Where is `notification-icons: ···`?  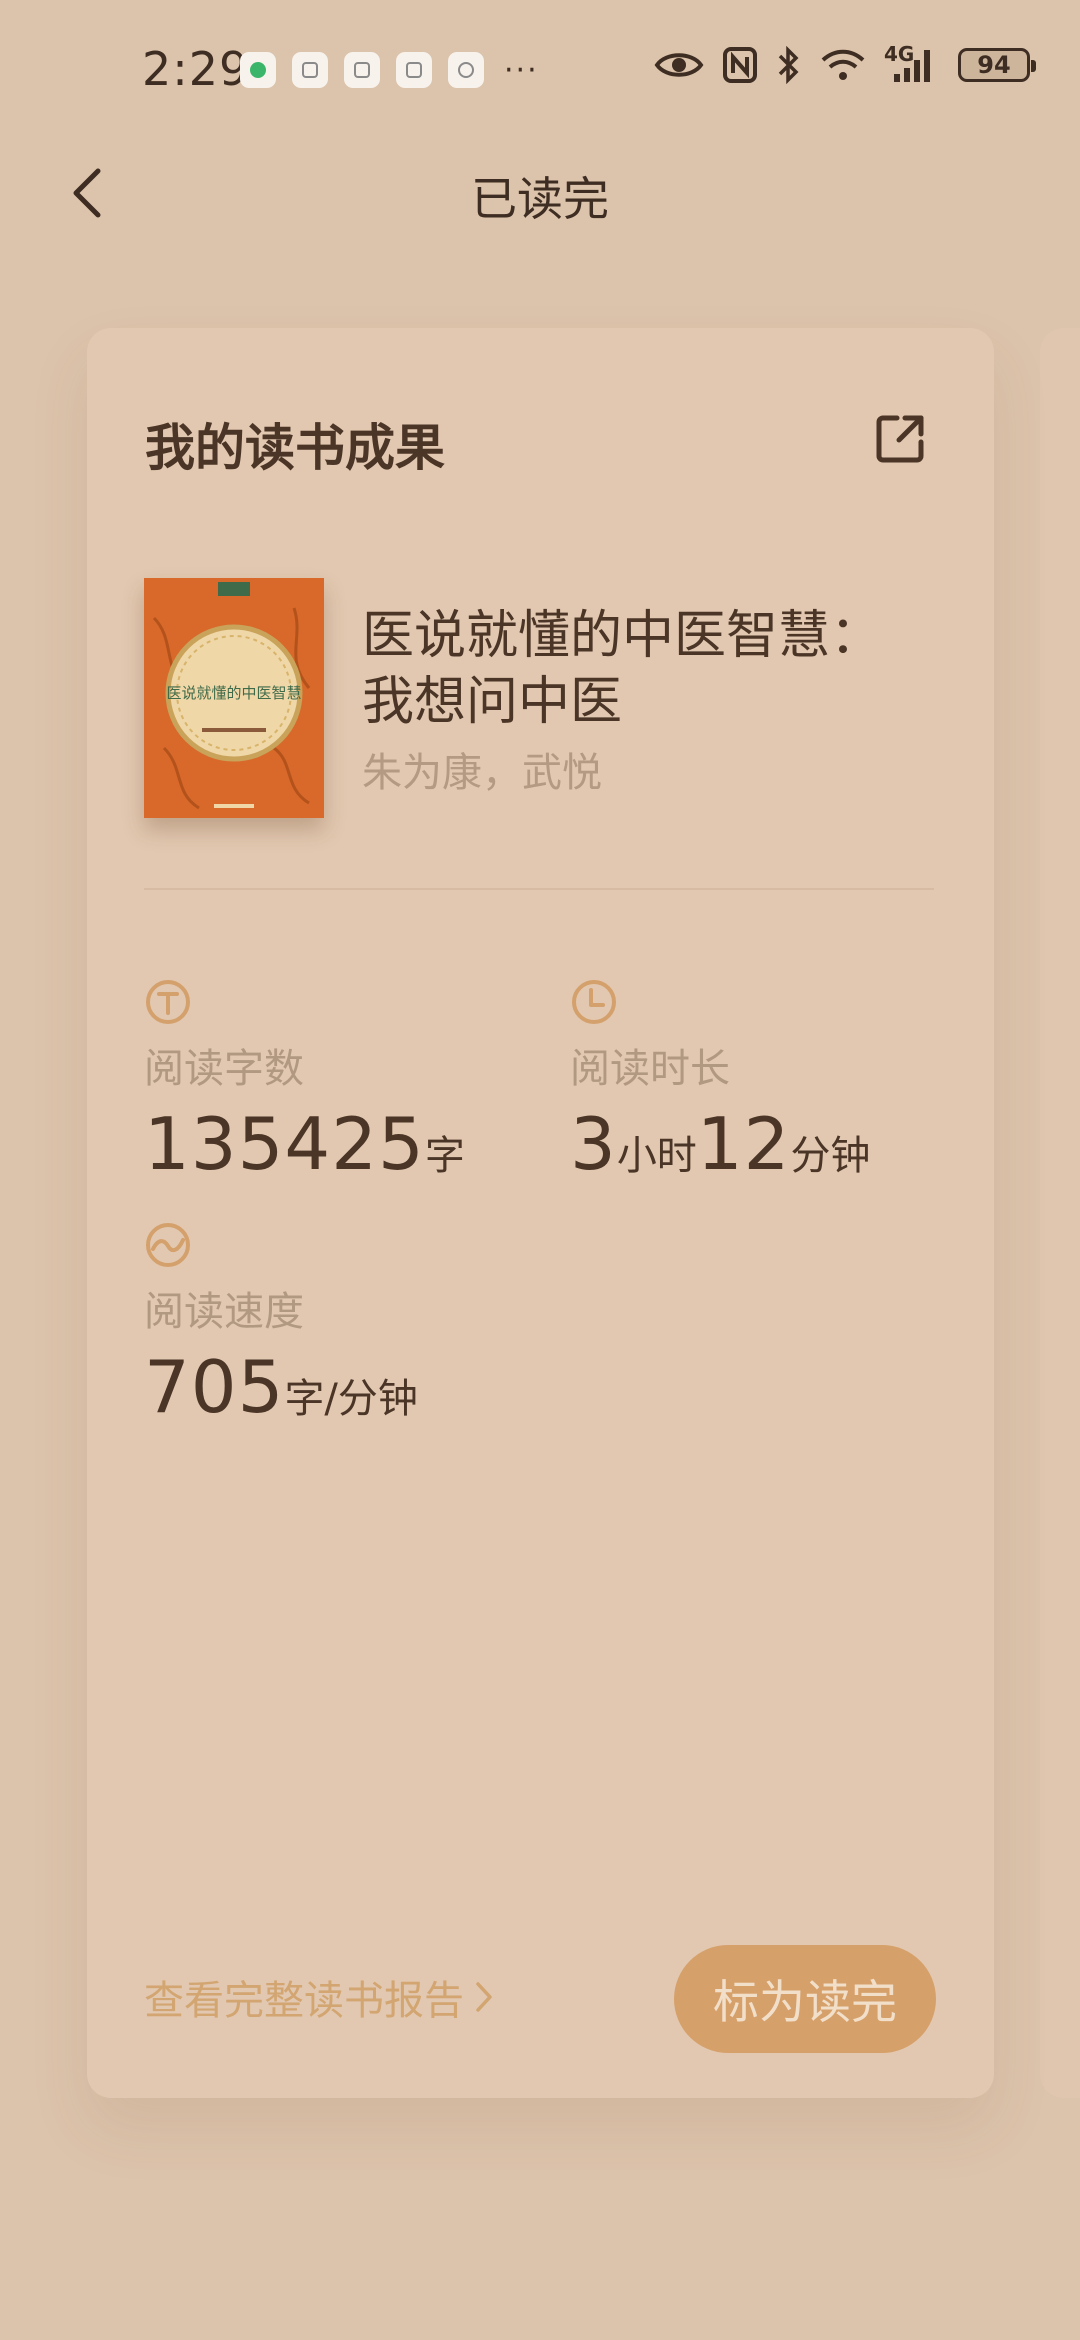
notification-icons: ··· is located at coordinates (389, 70).